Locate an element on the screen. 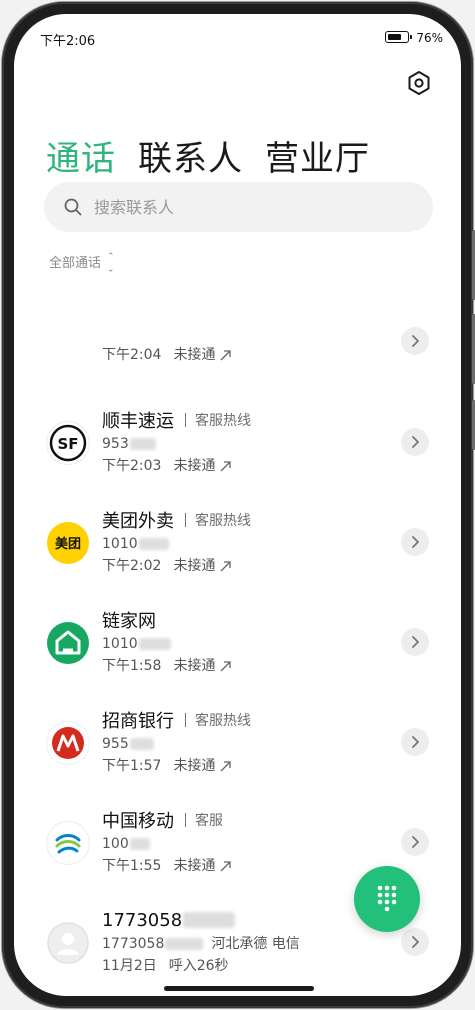 The height and width of the screenshot is (1010, 475). call-filter-label: 全部通话 is located at coordinates (75, 263).